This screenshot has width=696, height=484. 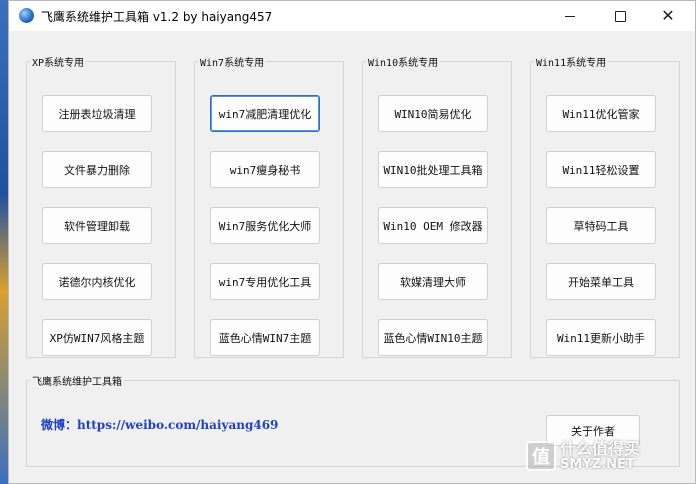 I want to click on btn-win11-optimizer: Win11优化管家, so click(x=601, y=113).